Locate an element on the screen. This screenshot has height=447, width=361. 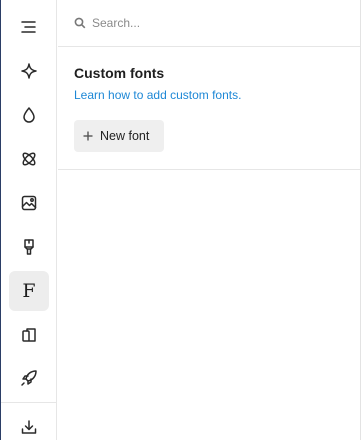
menu-icon is located at coordinates (28, 27).